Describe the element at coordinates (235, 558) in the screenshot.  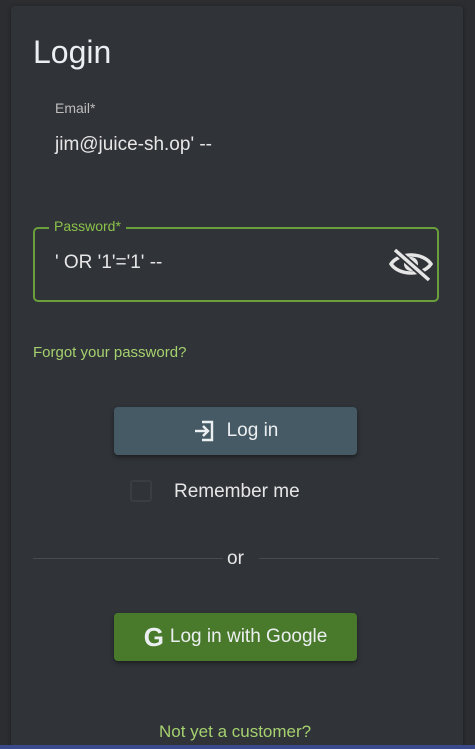
I see `divider-text: or` at that location.